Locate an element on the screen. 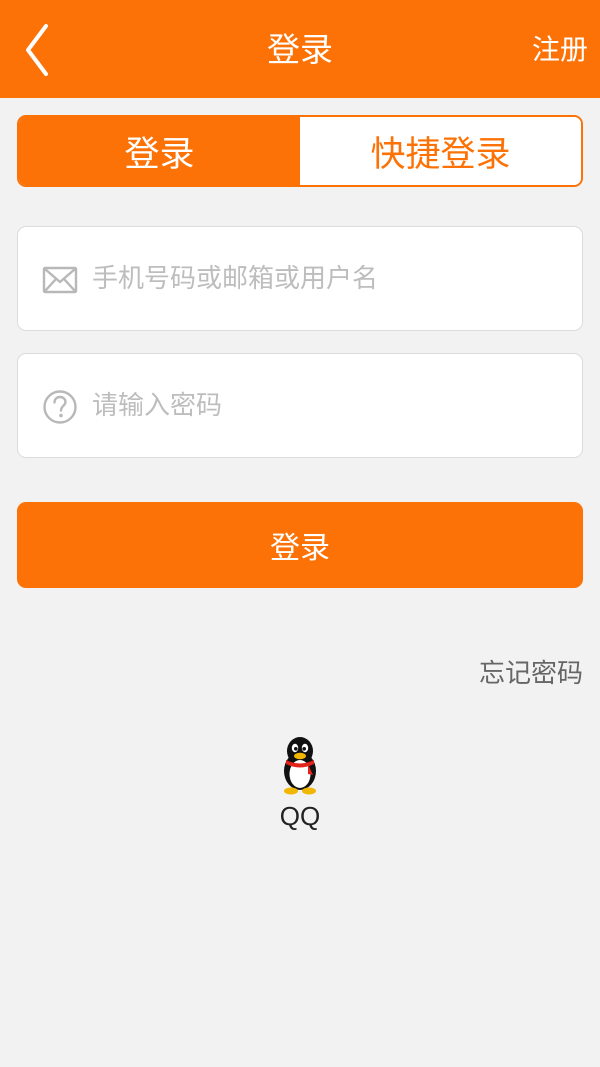 This screenshot has height=1067, width=600. password-field is located at coordinates (300, 405).